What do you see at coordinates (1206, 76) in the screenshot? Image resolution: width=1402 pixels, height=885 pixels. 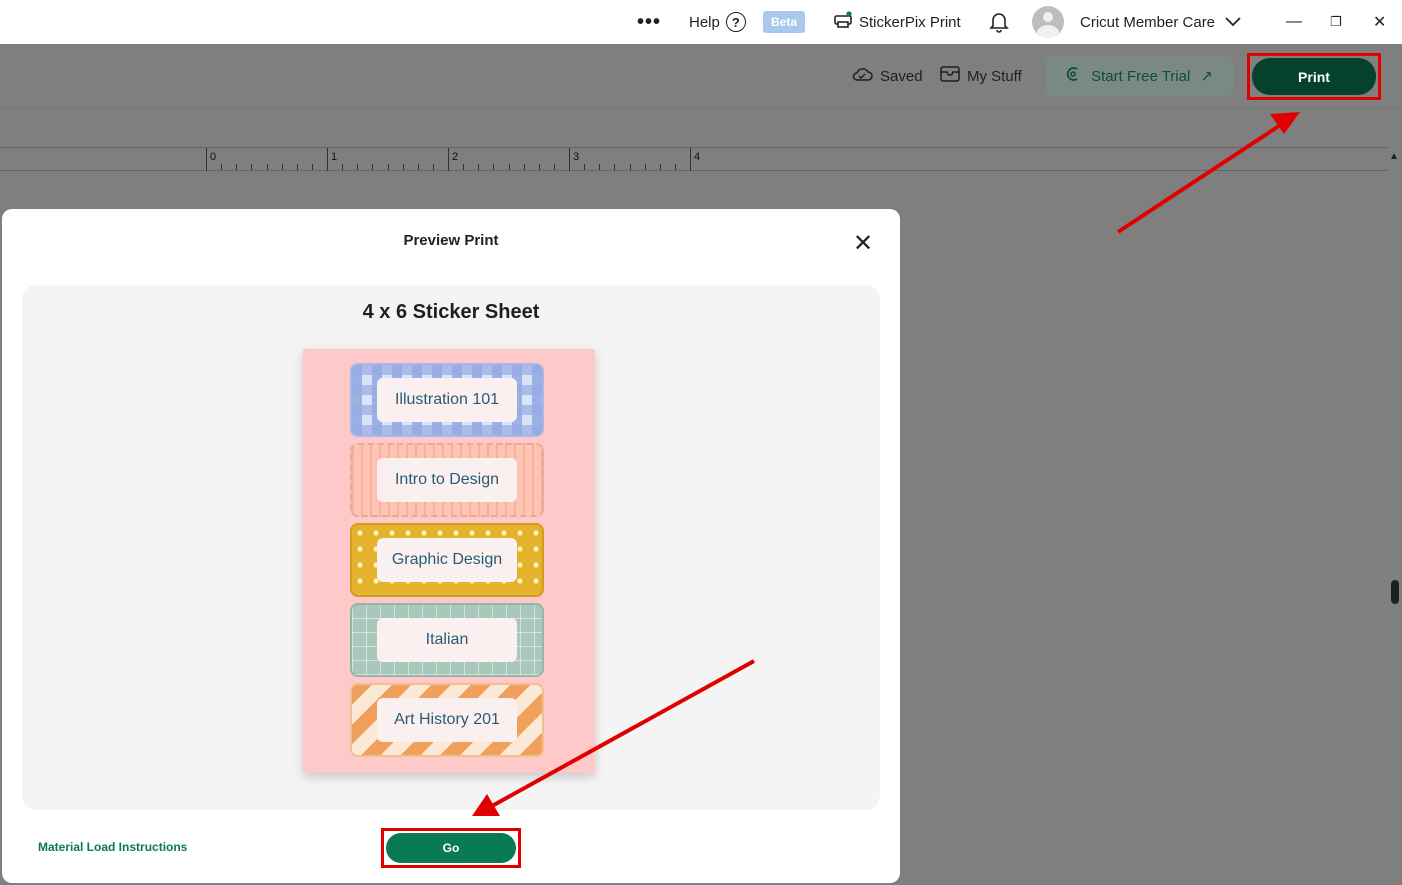 I see `external-link-icon: ↗` at bounding box center [1206, 76].